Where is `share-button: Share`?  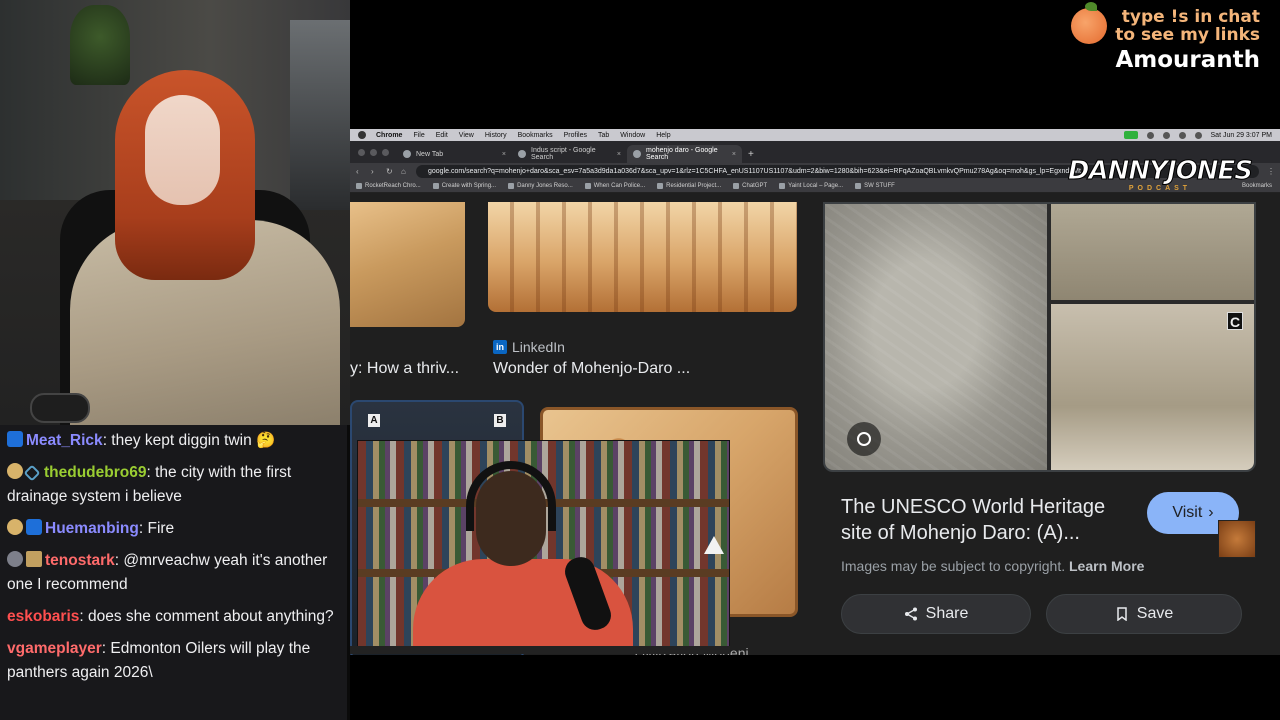 share-button: Share is located at coordinates (936, 614).